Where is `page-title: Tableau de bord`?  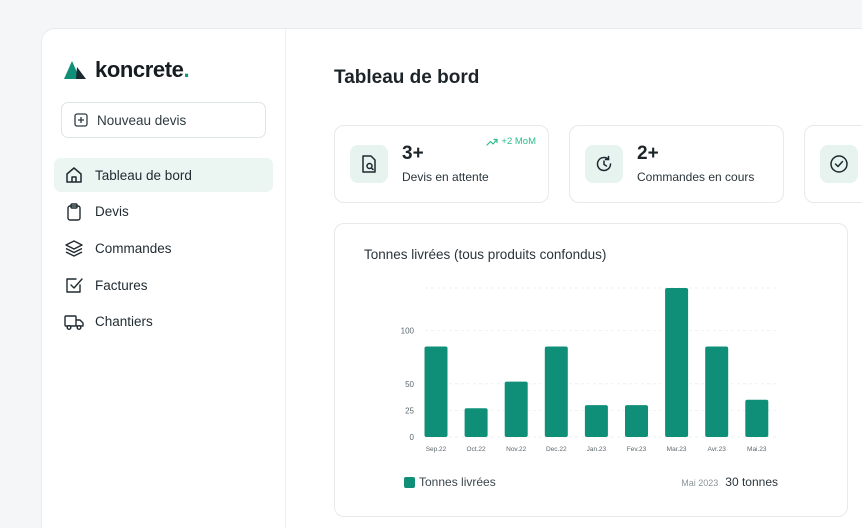
page-title: Tableau de bord is located at coordinates (407, 77).